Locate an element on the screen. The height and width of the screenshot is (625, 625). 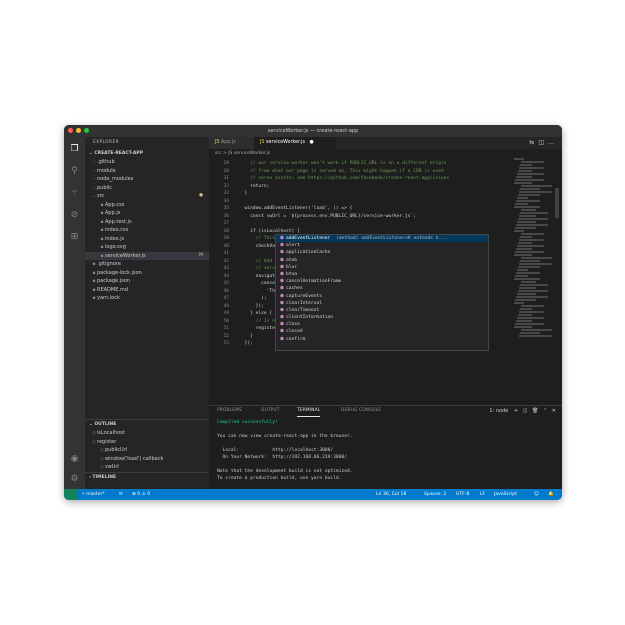
outline-item: ◇swUrl is located at coordinates (147, 467).